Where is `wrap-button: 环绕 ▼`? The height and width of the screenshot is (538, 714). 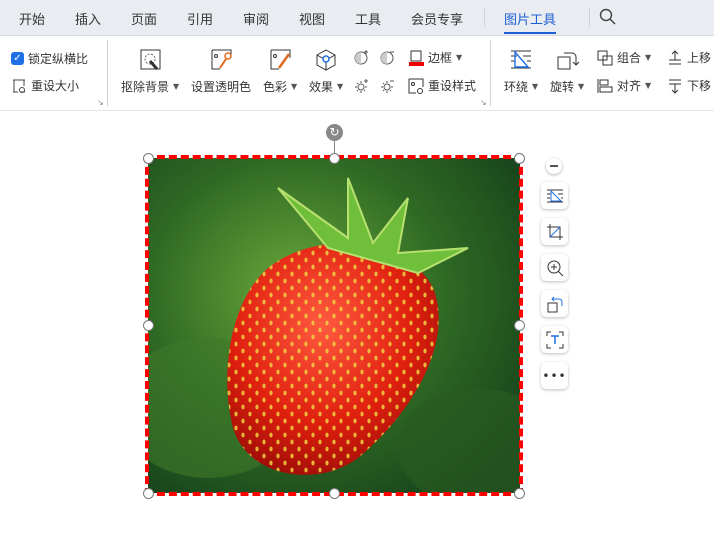
wrap-button: 环绕 ▼ is located at coordinates (521, 86).